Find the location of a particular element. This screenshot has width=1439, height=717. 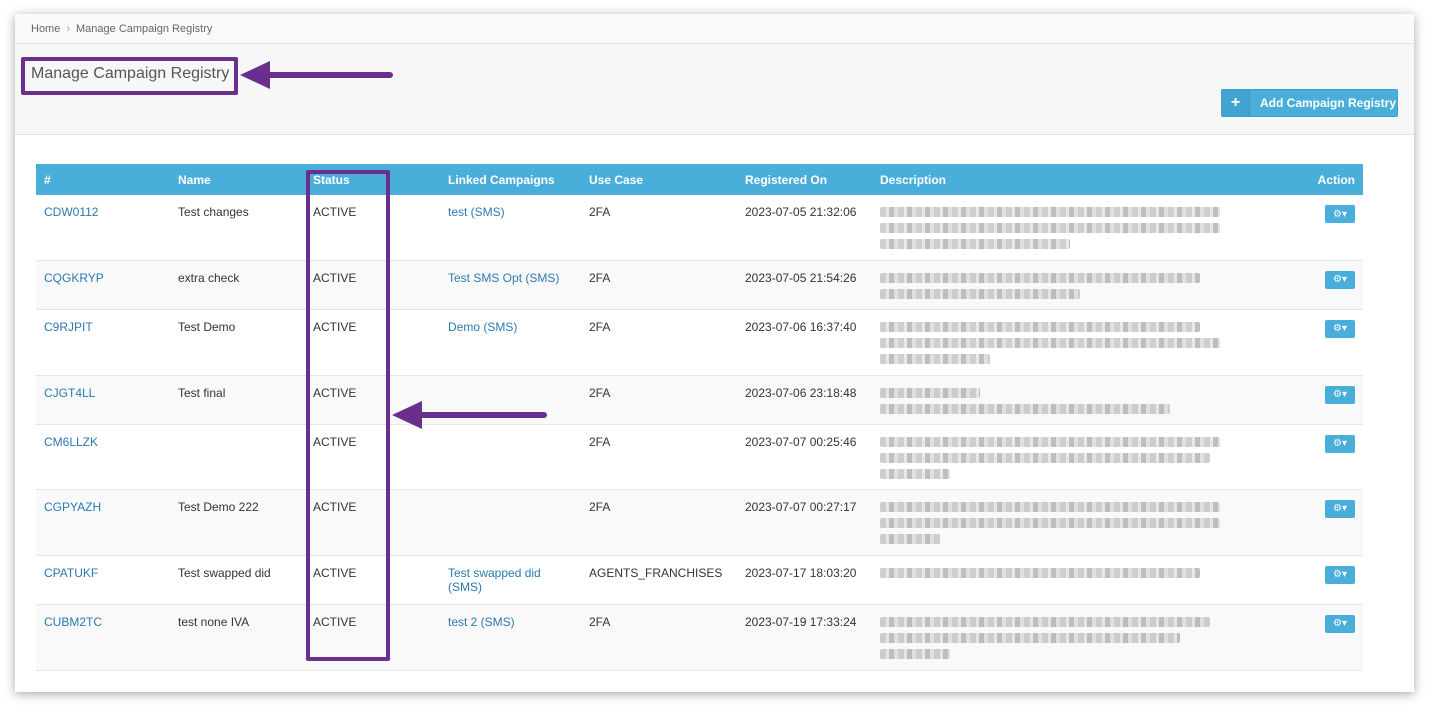

campaign-registered-on: 2023-07-05 21:32:06 is located at coordinates (804, 228).